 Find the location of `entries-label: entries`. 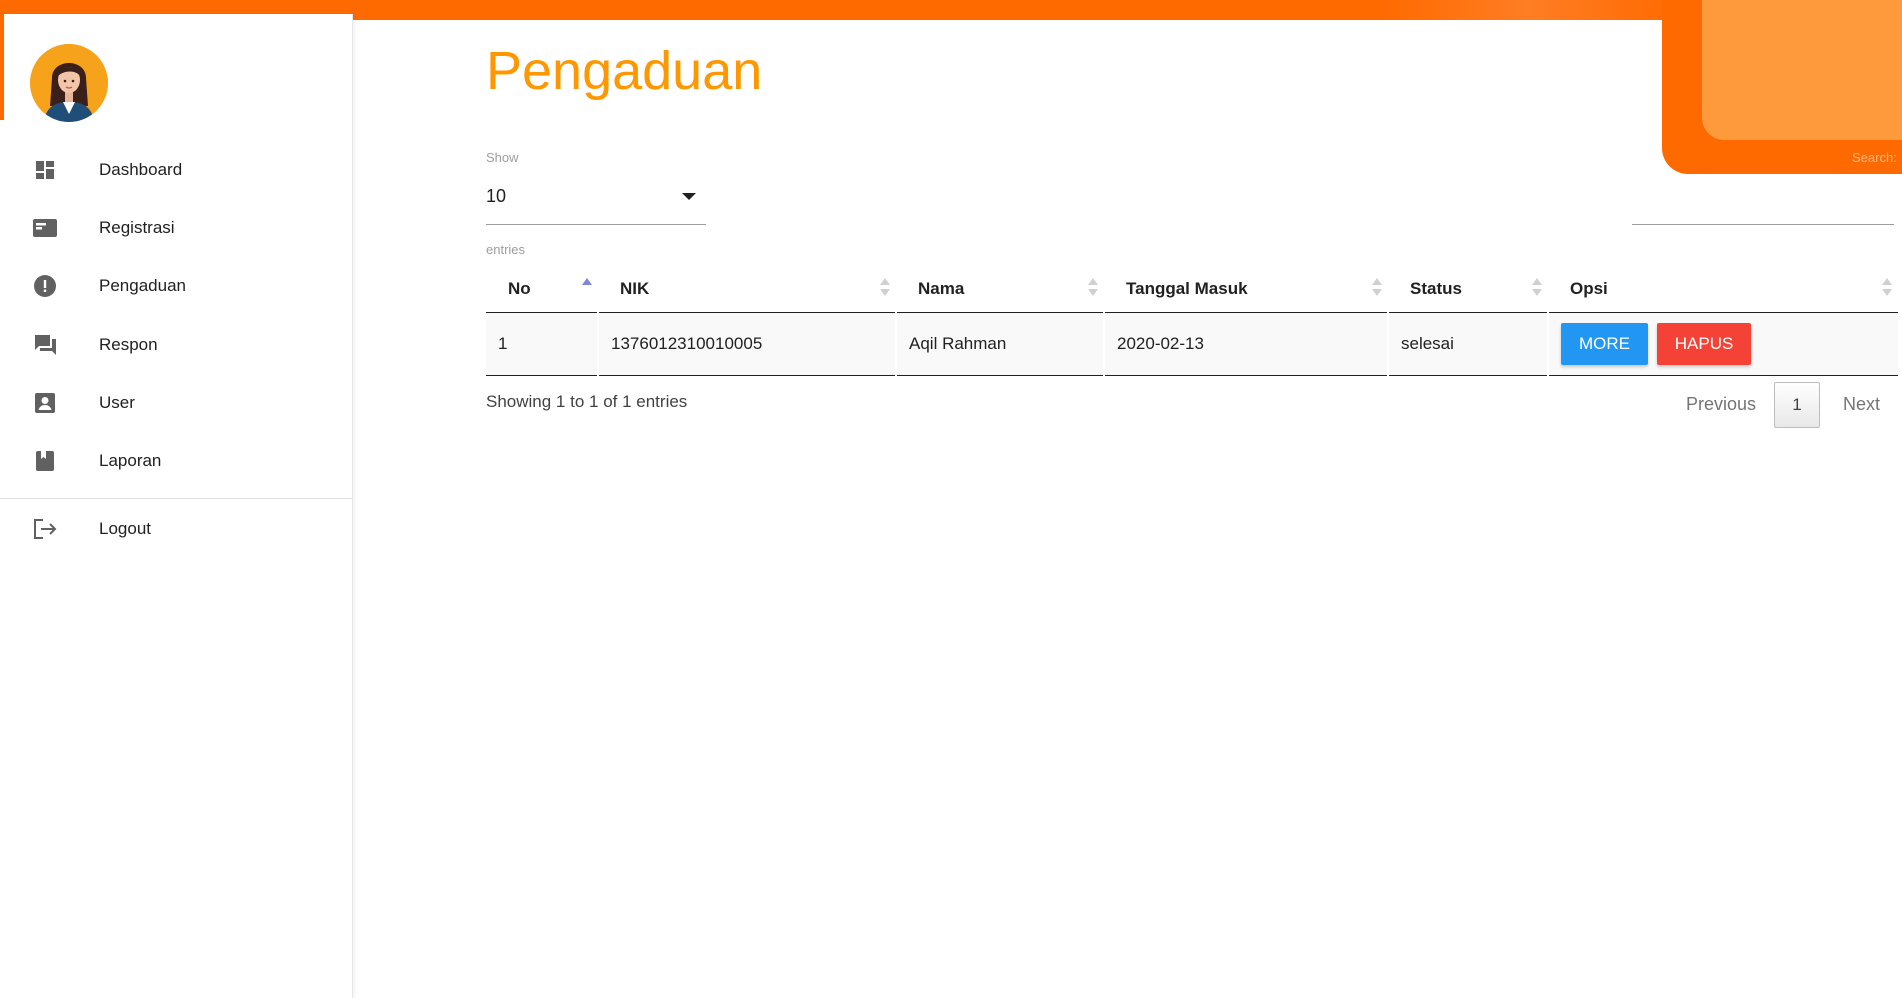

entries-label: entries is located at coordinates (506, 249).